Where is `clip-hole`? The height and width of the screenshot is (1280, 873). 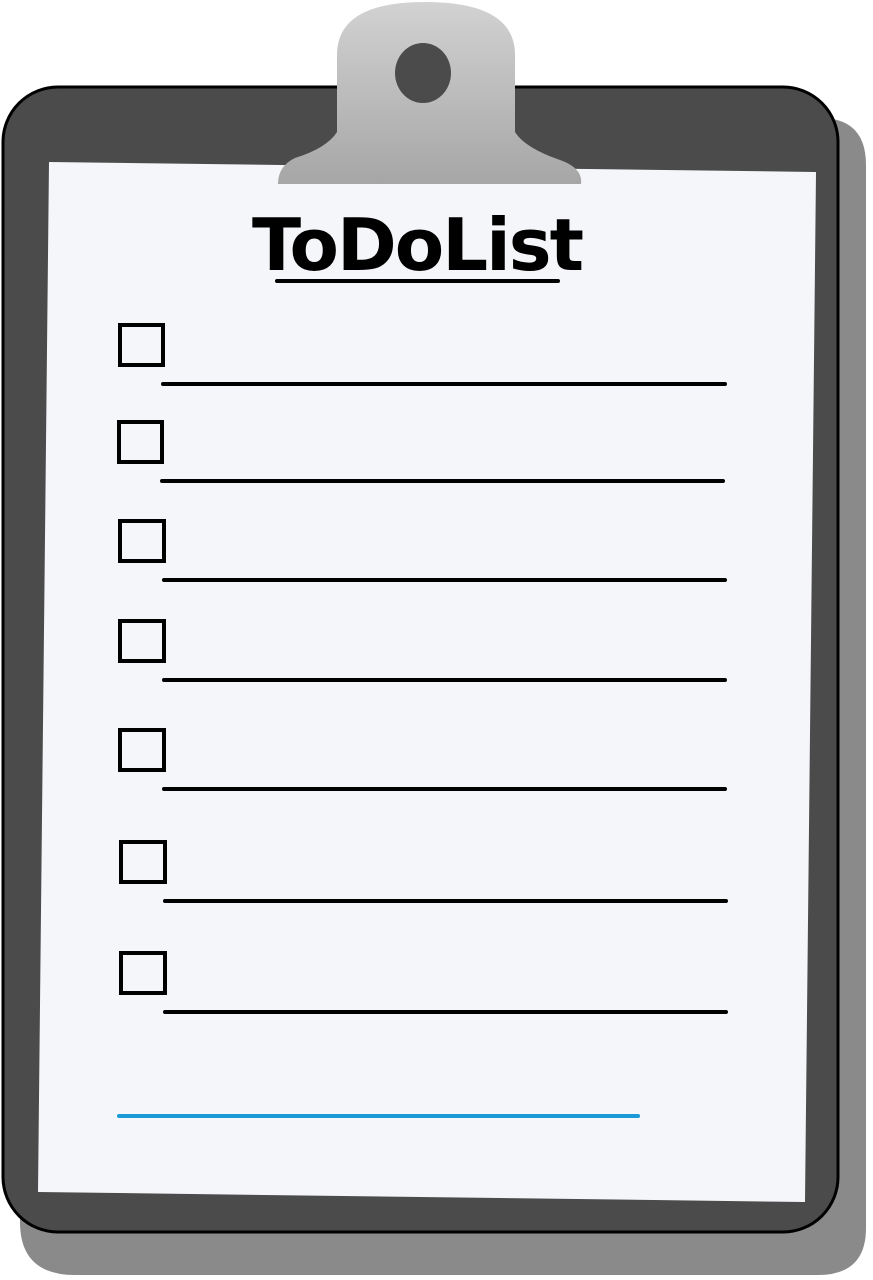
clip-hole is located at coordinates (423, 73).